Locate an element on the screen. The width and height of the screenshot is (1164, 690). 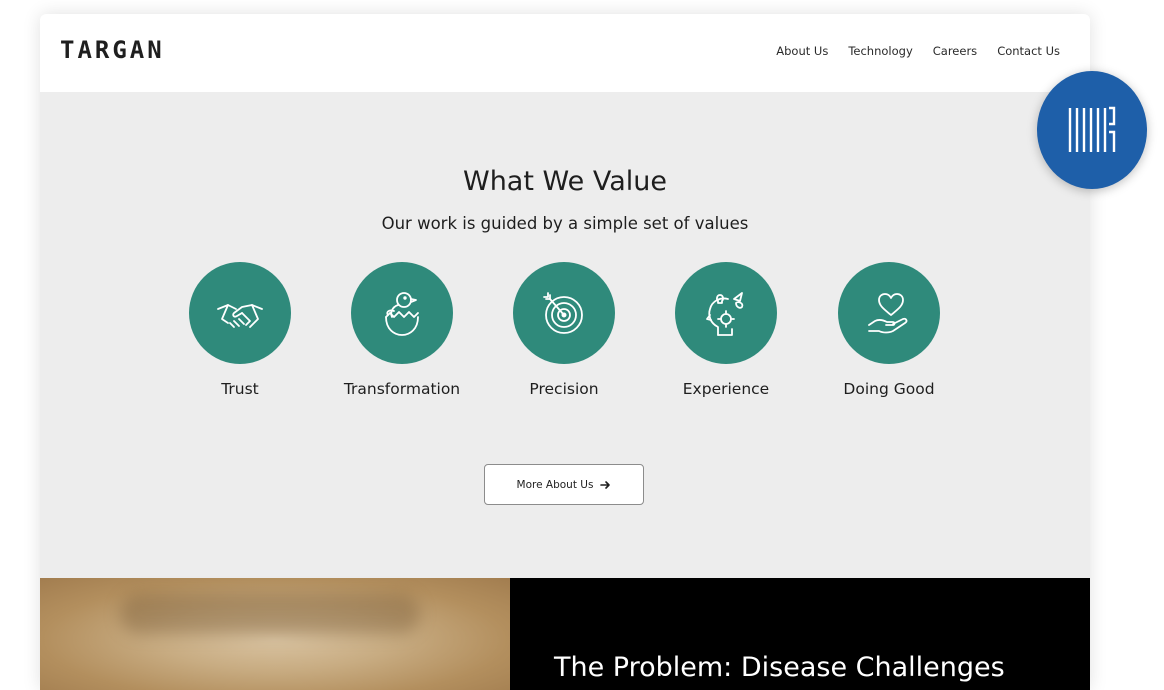
problem-title: The Problem: Disease Challenges is located at coordinates (779, 667).